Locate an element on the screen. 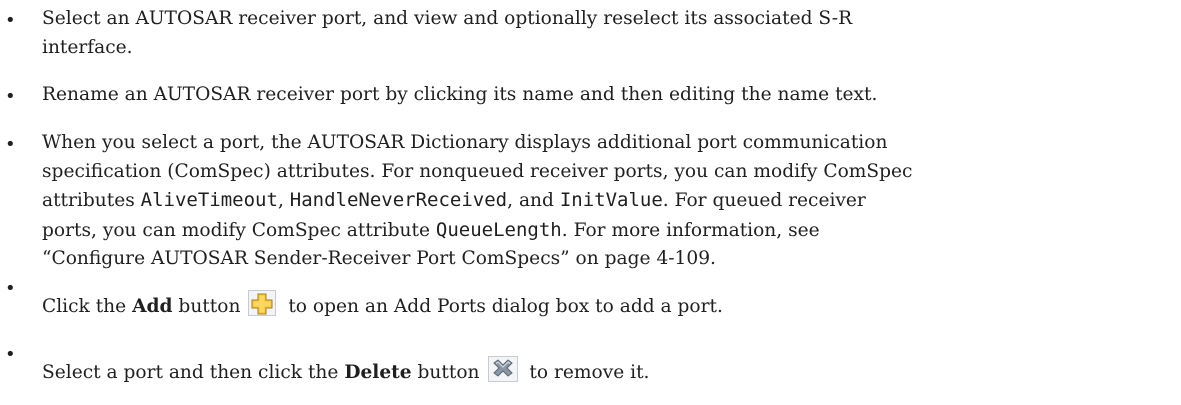 The image size is (1181, 405). item-text-line: interface. is located at coordinates (87, 47).